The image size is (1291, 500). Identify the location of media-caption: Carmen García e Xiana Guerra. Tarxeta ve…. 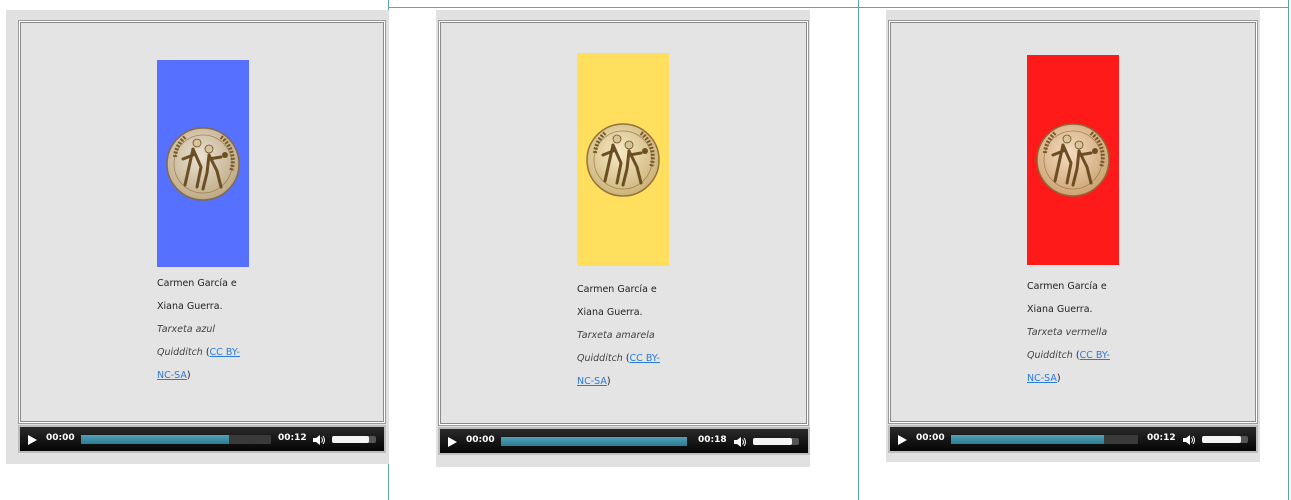
(1077, 332).